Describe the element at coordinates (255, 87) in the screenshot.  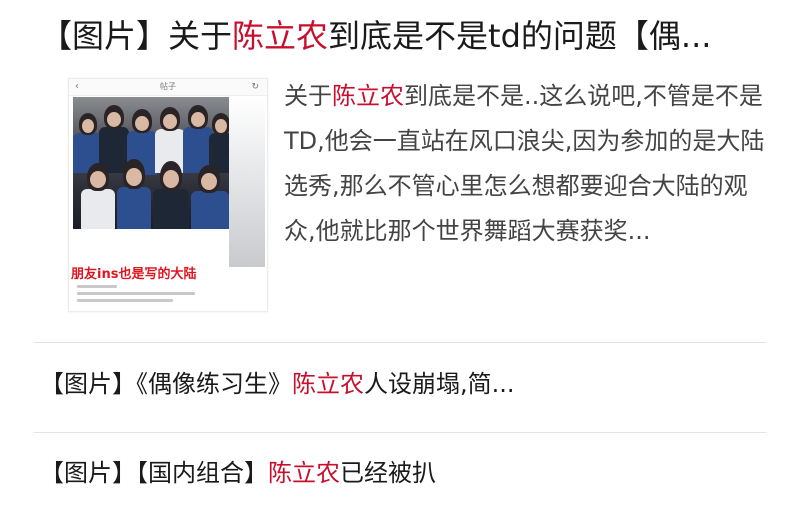
I see `refresh-icon: ↻` at that location.